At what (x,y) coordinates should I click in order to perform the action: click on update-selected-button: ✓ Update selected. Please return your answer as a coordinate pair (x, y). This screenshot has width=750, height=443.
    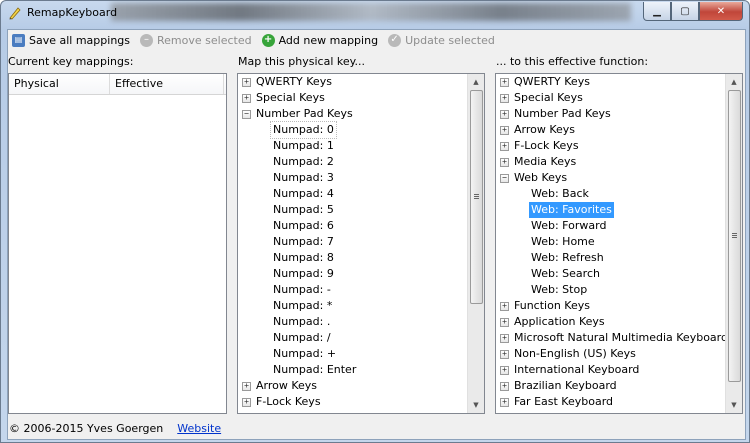
    Looking at the image, I should click on (441, 40).